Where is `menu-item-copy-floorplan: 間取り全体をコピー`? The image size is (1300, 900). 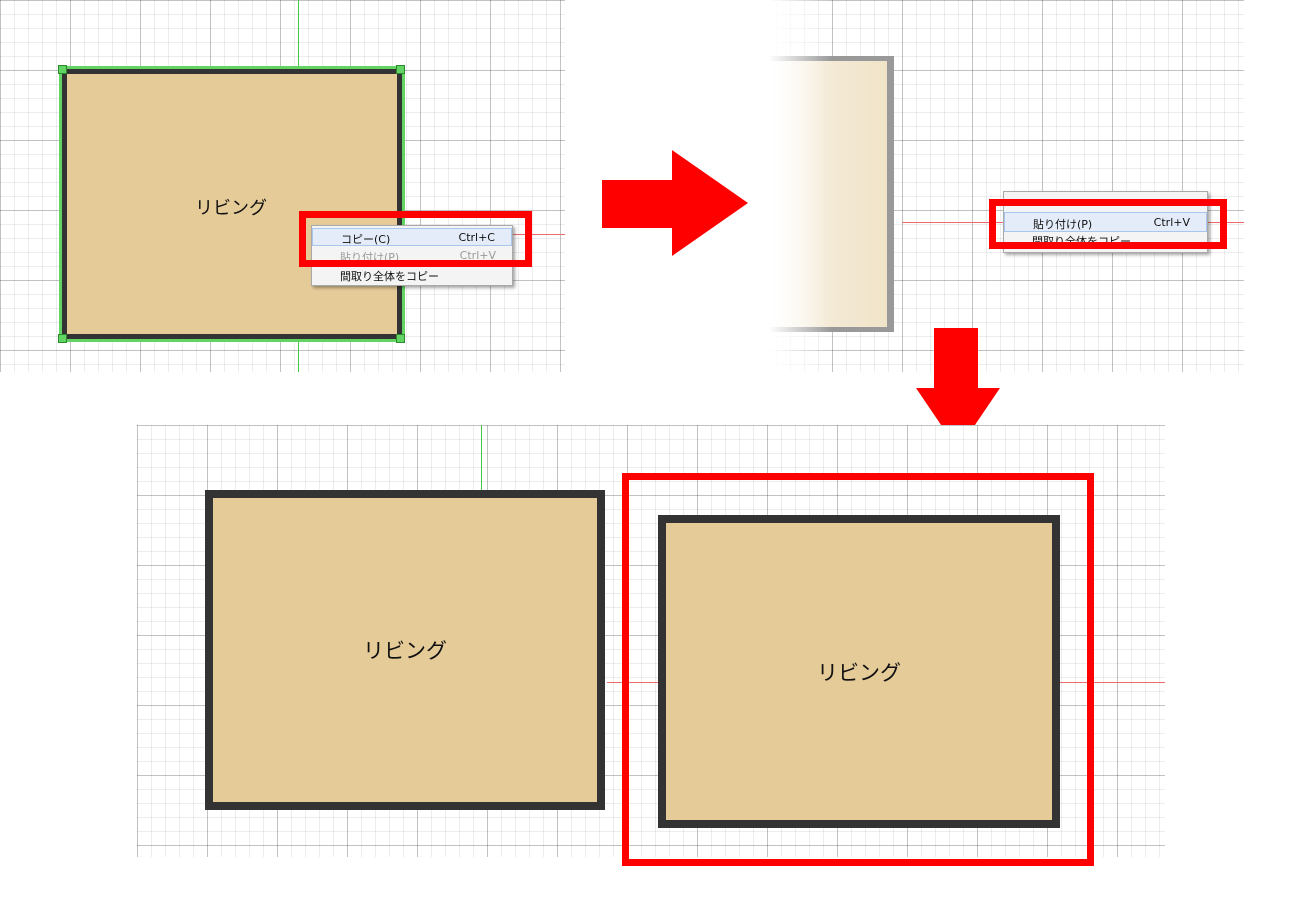
menu-item-copy-floorplan: 間取り全体をコピー is located at coordinates (412, 275).